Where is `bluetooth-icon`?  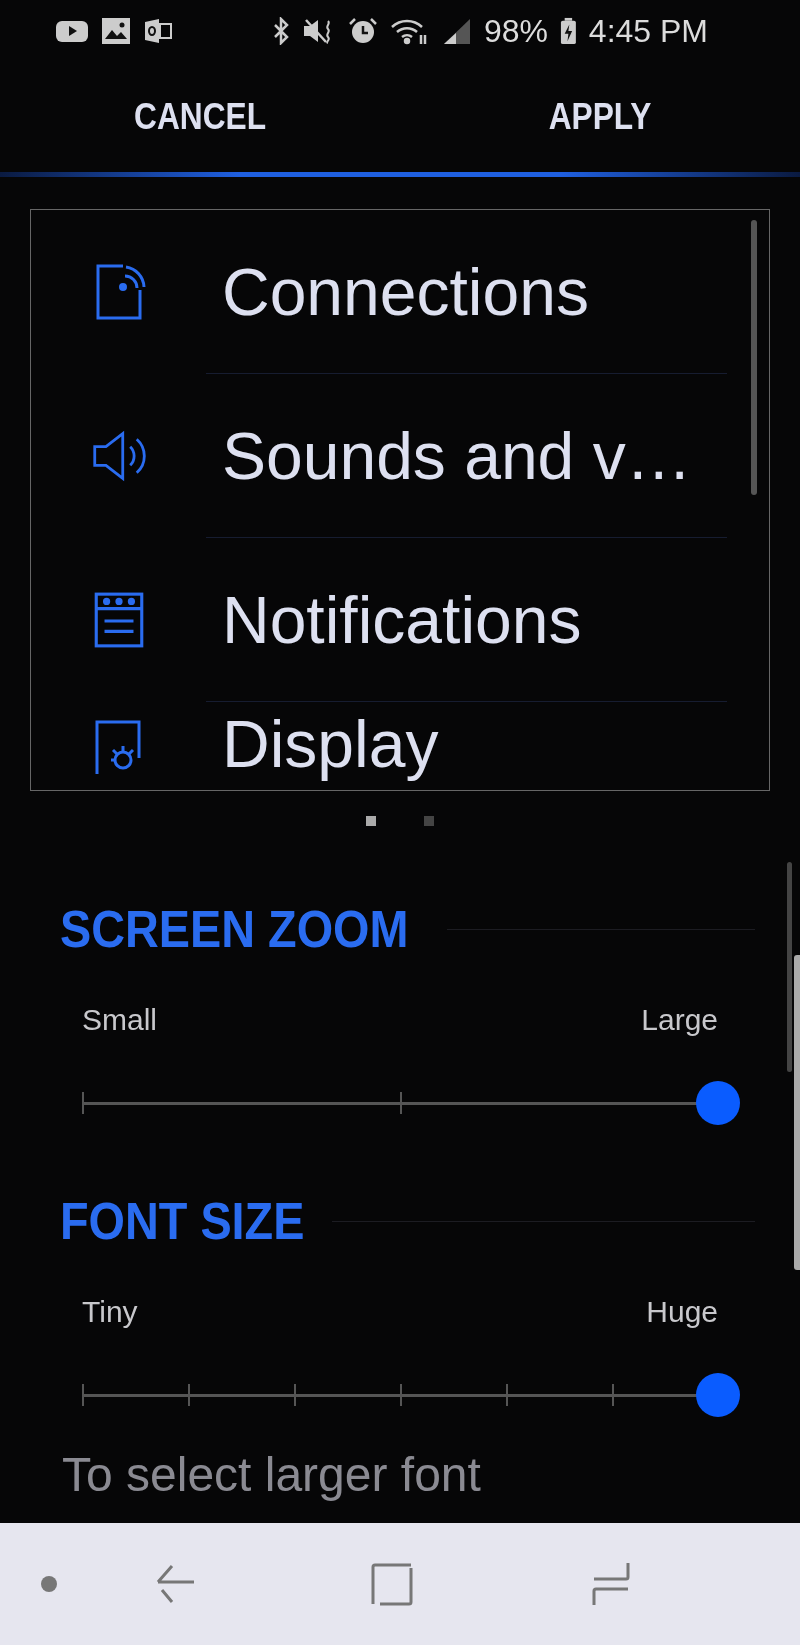 bluetooth-icon is located at coordinates (281, 31).